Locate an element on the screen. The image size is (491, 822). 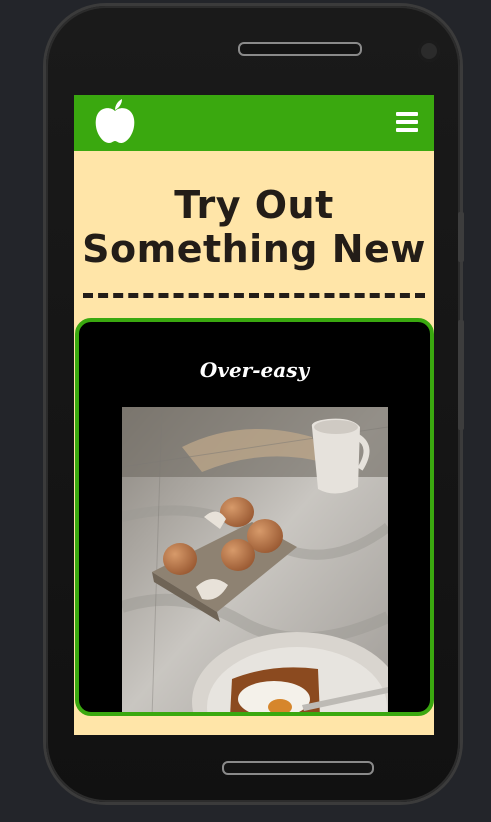
dashed-divider is located at coordinates (254, 295).